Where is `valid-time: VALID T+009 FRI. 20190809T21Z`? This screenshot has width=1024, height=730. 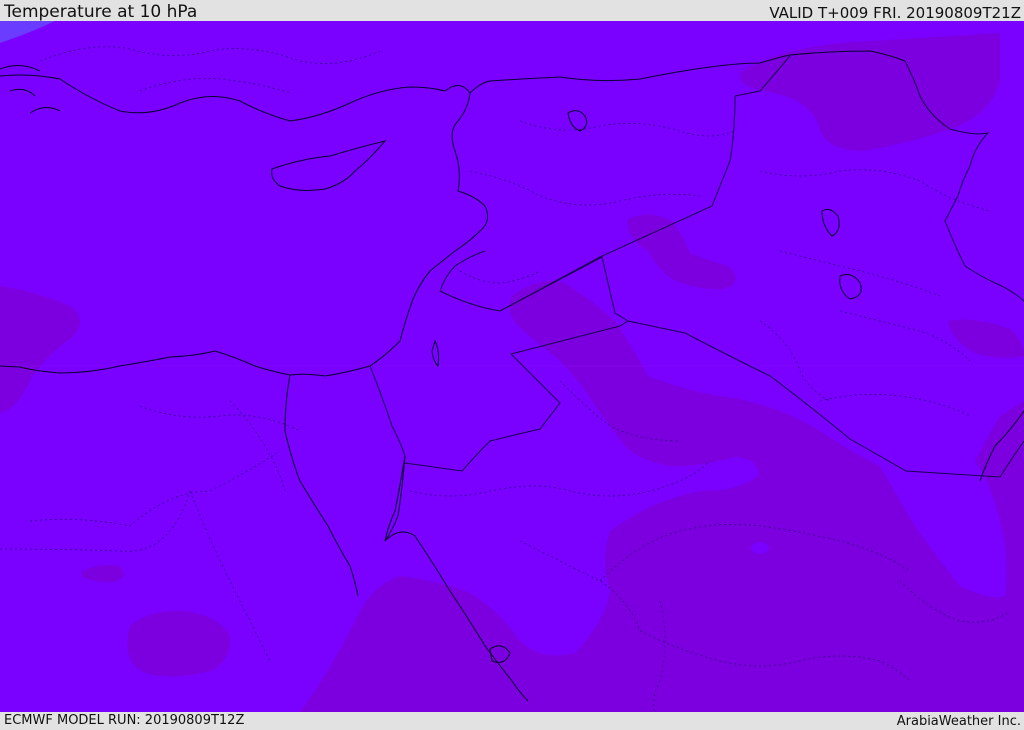
valid-time: VALID T+009 FRI. 20190809T21Z is located at coordinates (895, 13).